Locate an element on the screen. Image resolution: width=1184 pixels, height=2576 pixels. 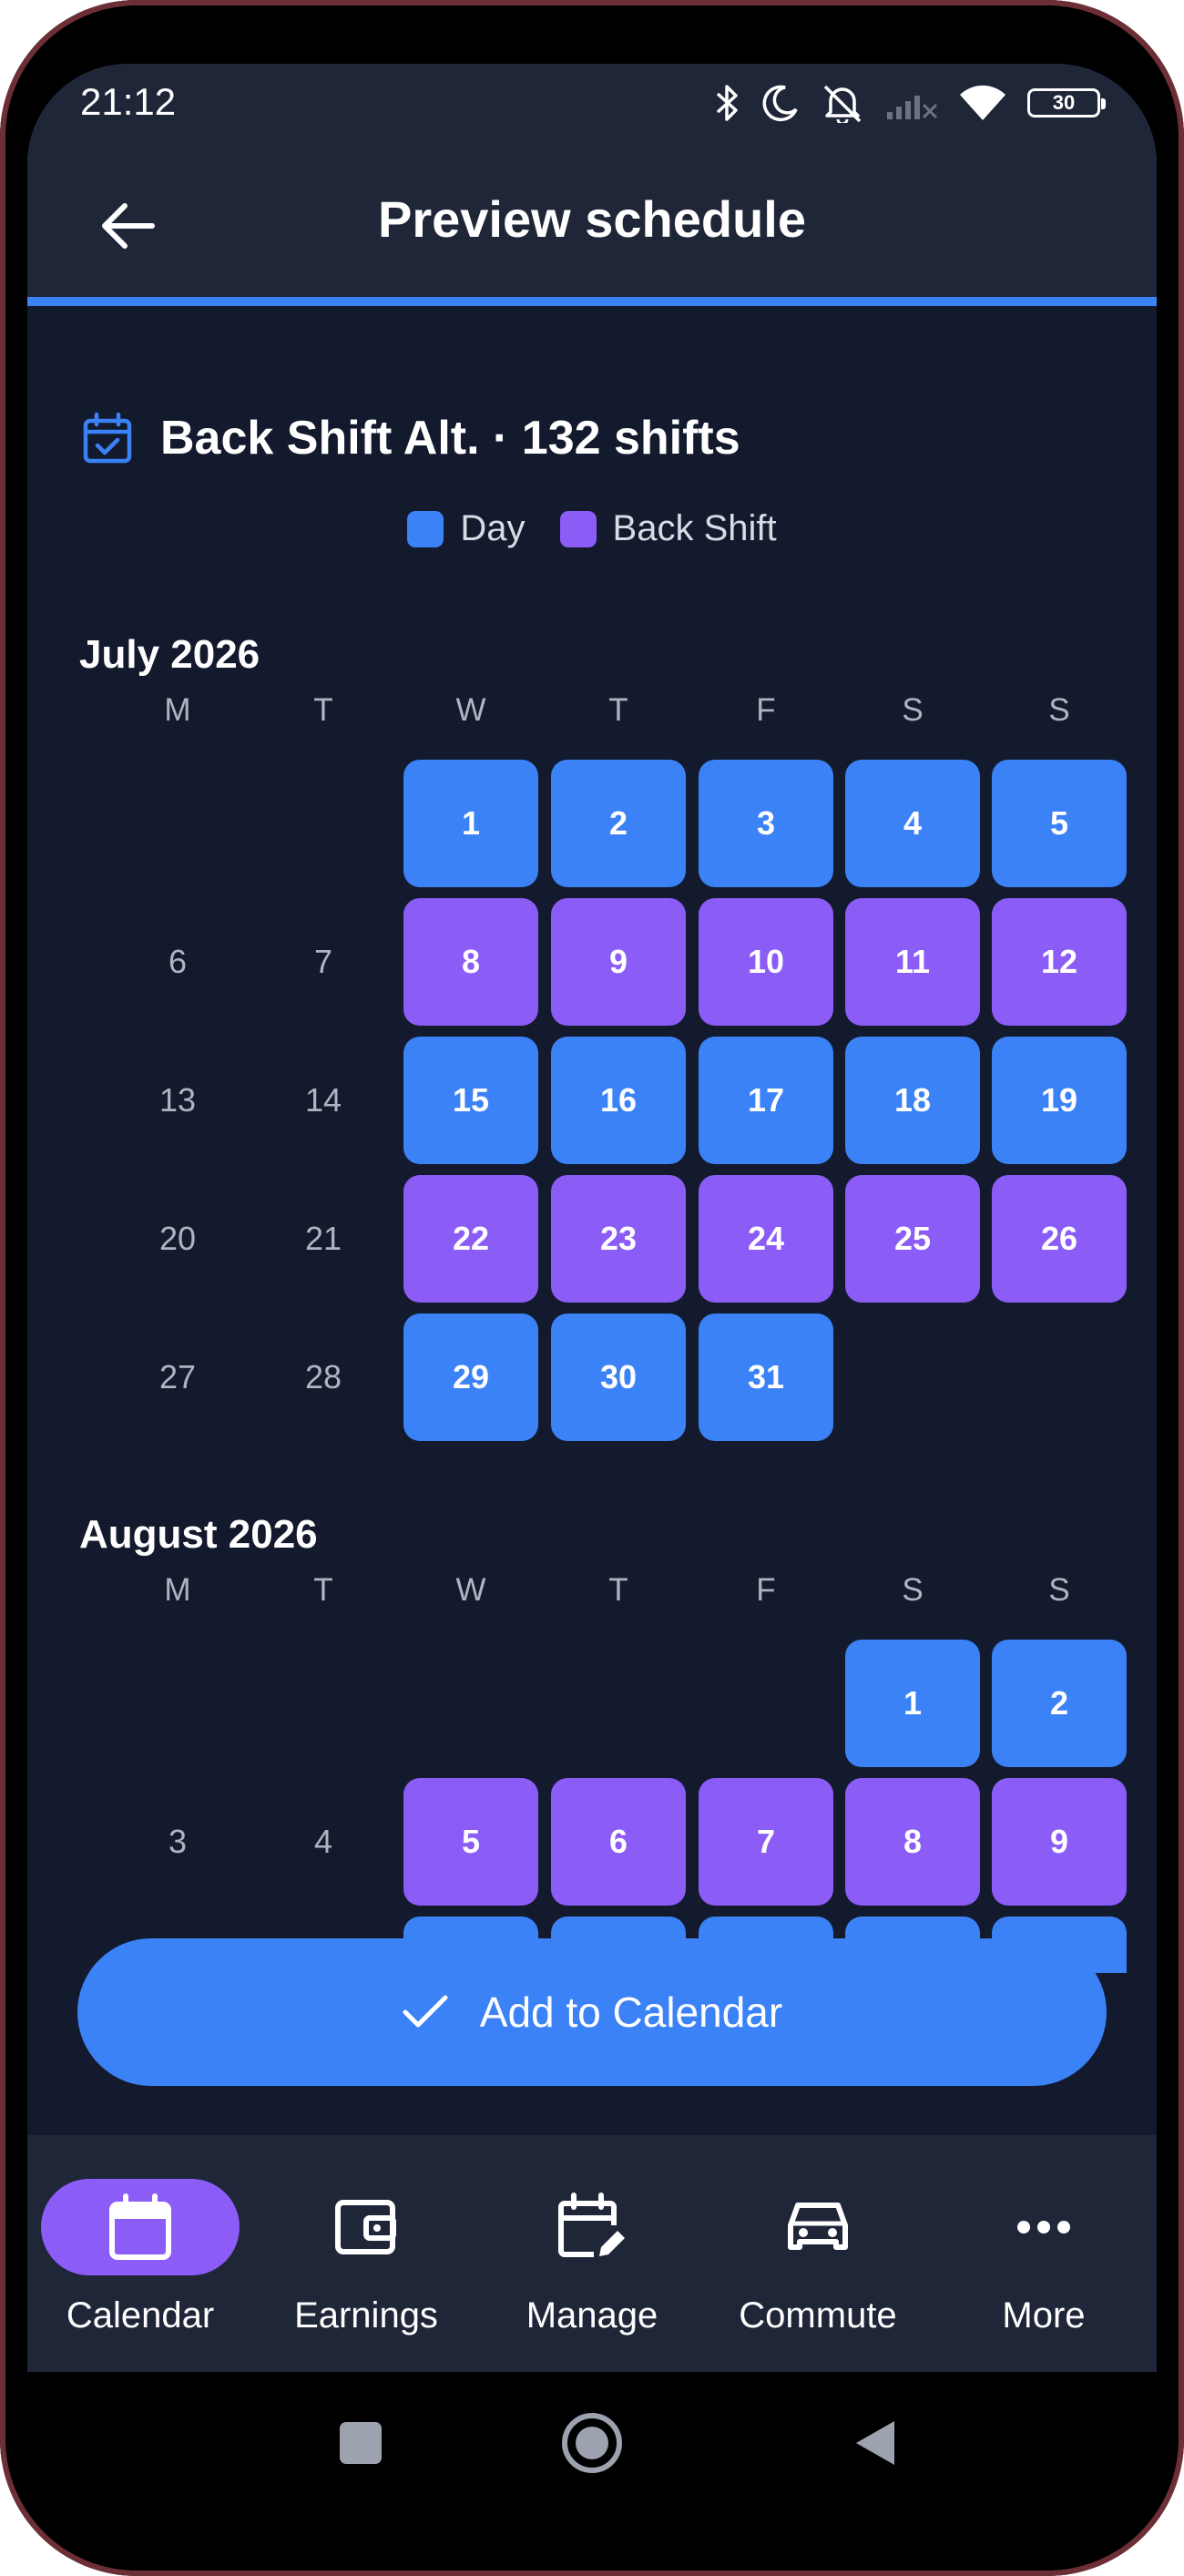
bottom-navigation: Calendar Earnings Manage Commute More is located at coordinates (592, 2253).